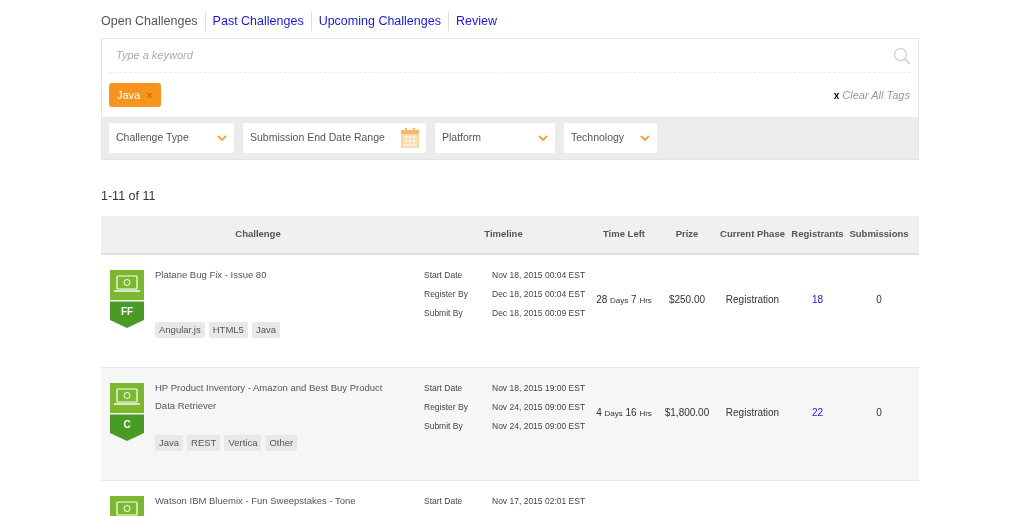 This screenshot has width=1024, height=516. Describe the element at coordinates (501, 55) in the screenshot. I see `search-field: Type a keyword` at that location.